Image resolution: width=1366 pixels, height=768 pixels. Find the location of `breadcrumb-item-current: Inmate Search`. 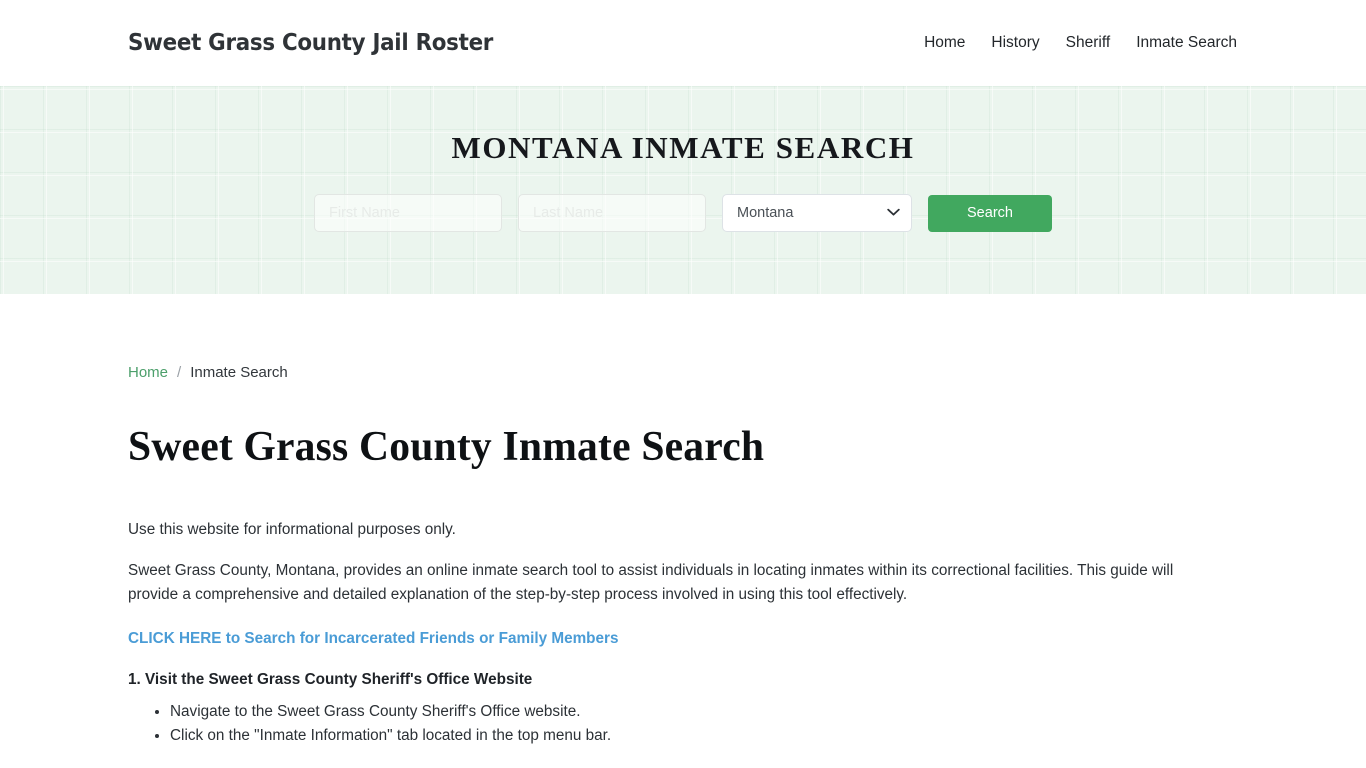

breadcrumb-item-current: Inmate Search is located at coordinates (239, 372).